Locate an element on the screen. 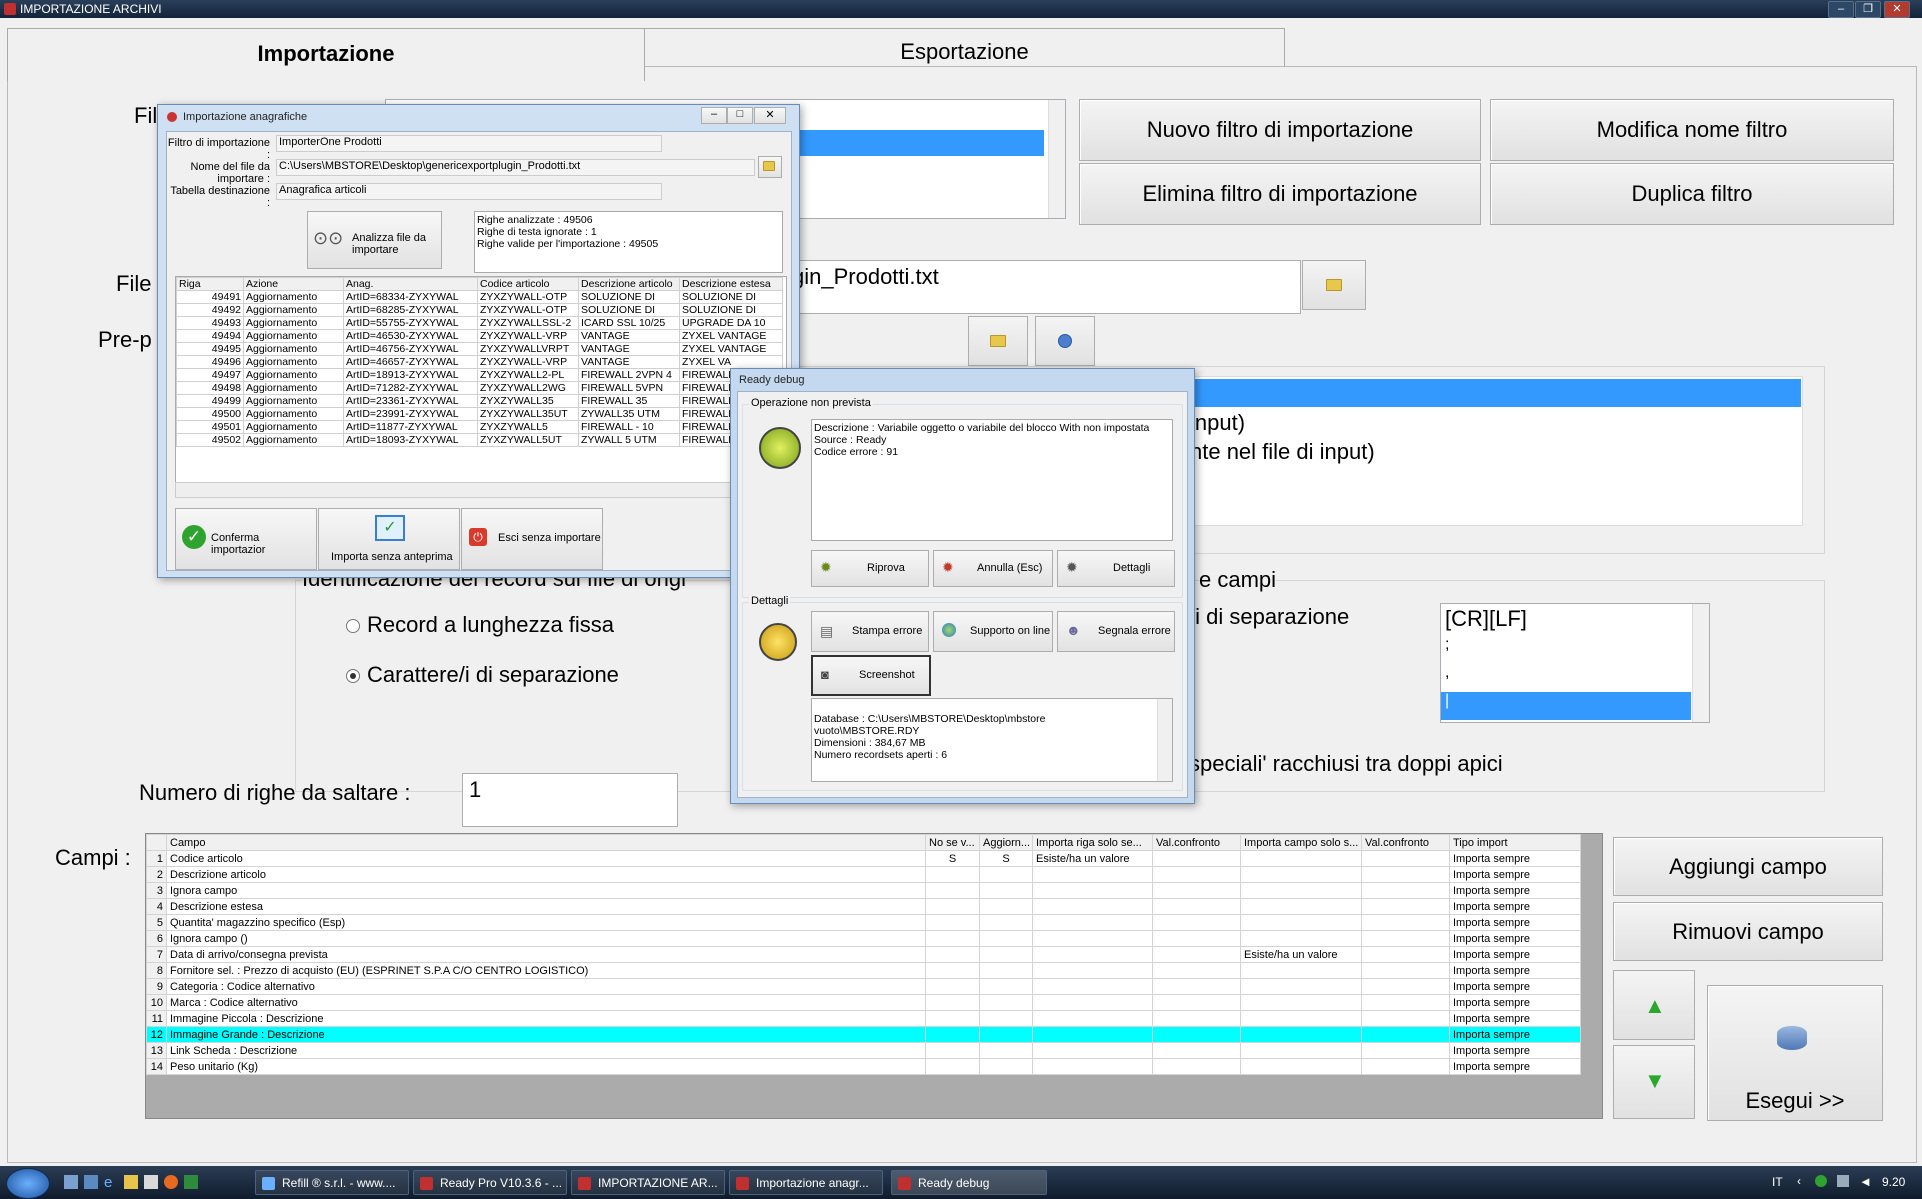 This screenshot has height=1199, width=1922. preview-cell: 49497 is located at coordinates (210, 375).